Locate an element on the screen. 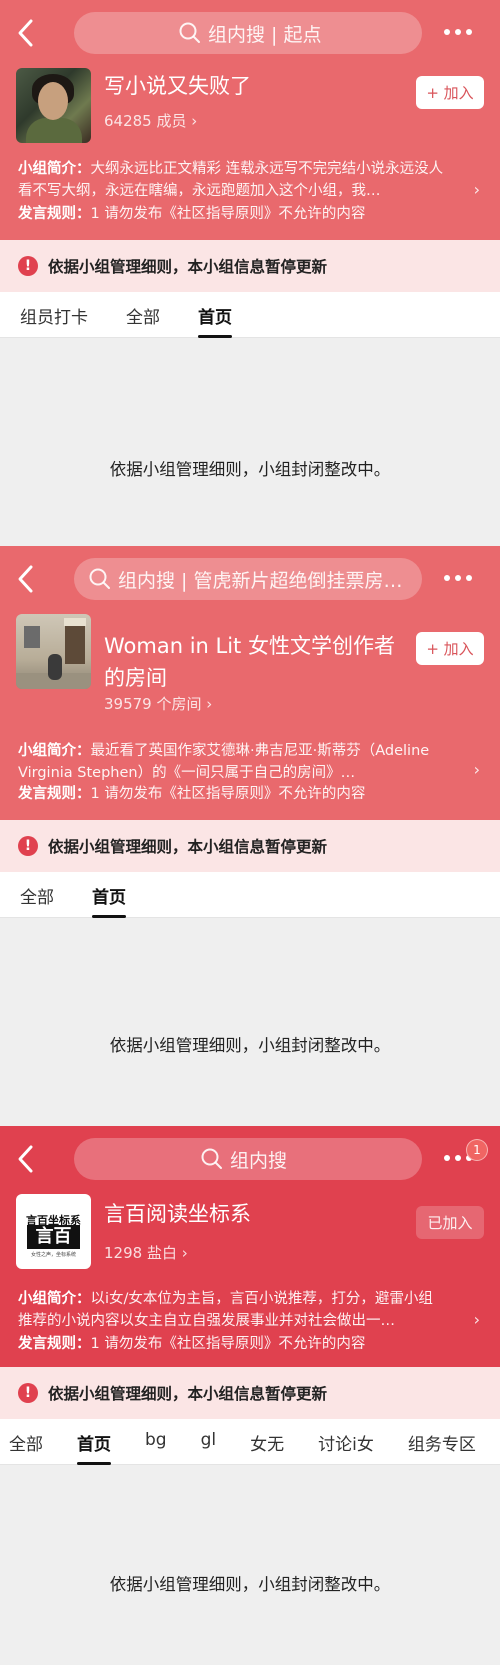 This screenshot has height=1665, width=500. group-tabs: 全部 首页 bg gl 女无 讨论i女 组务专区 is located at coordinates (250, 1442).